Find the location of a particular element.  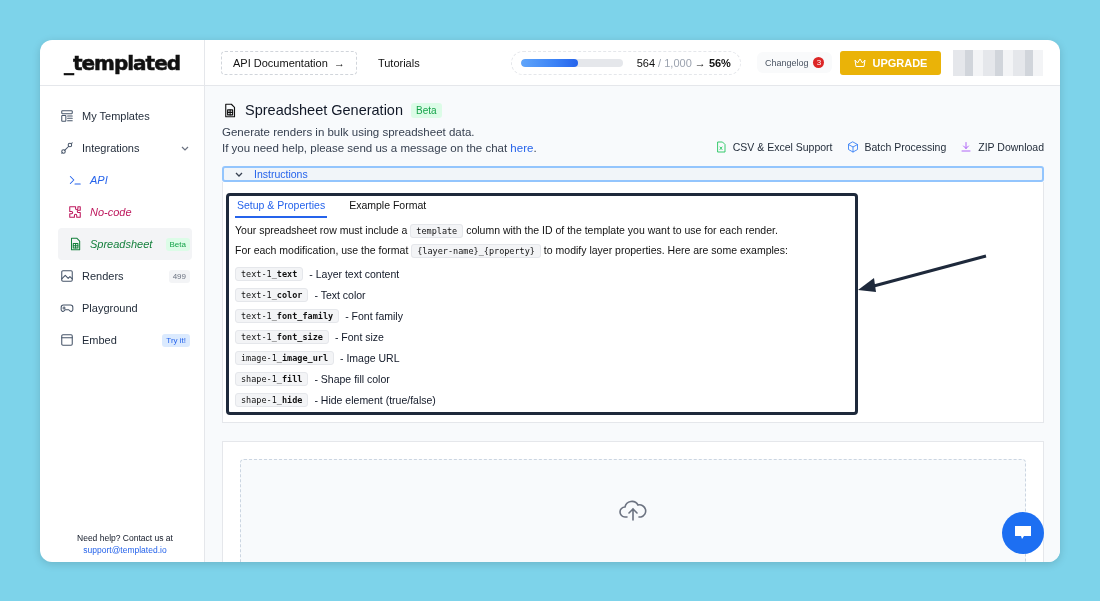

property-description: - Layer text content is located at coordinates (354, 273).